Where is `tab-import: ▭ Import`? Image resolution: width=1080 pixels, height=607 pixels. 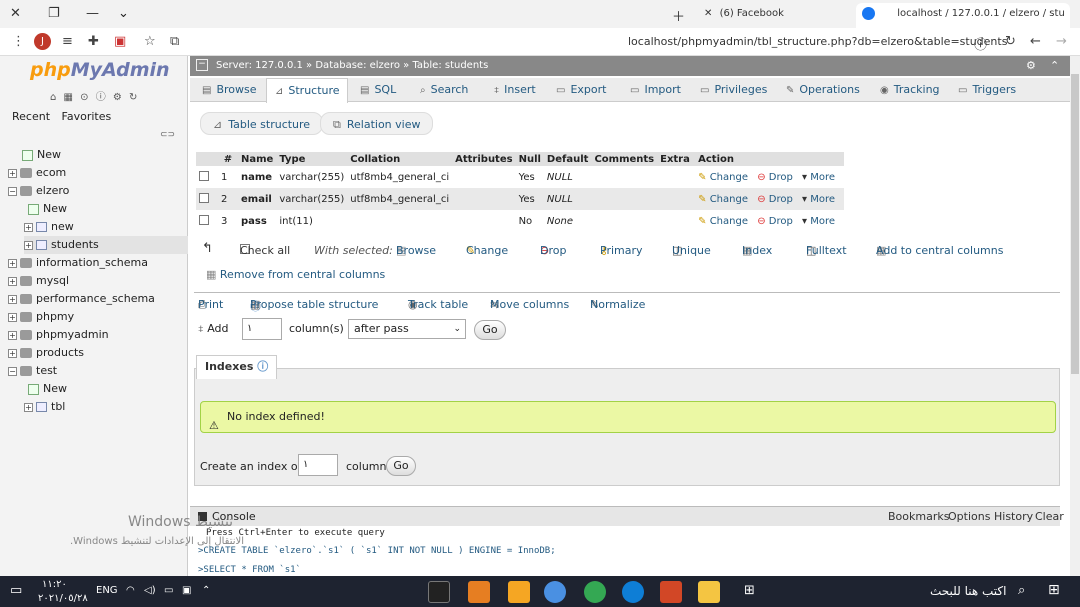
tab-import: ▭ Import is located at coordinates (654, 90).